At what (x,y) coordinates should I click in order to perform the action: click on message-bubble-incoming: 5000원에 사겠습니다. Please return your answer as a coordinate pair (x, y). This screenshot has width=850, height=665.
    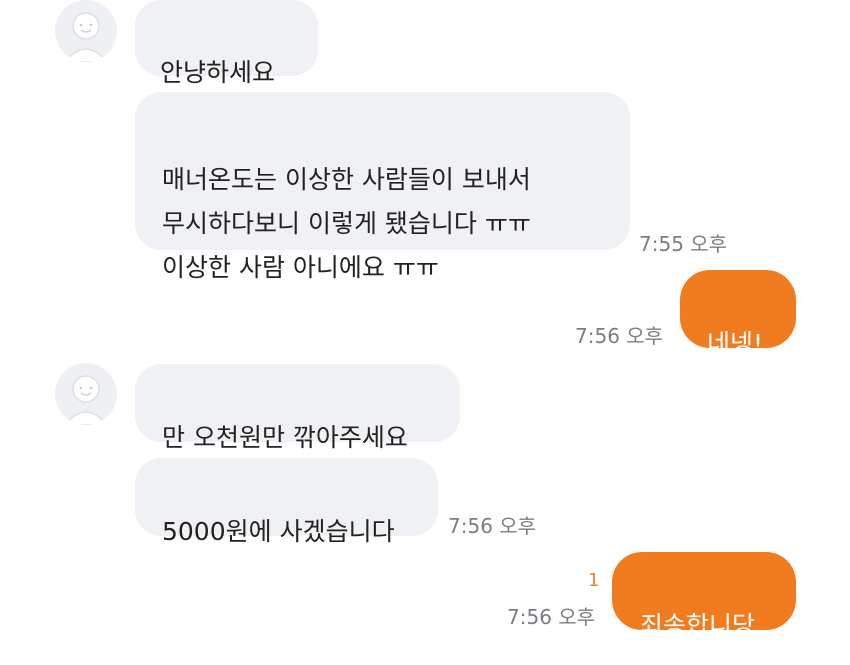
    Looking at the image, I should click on (286, 502).